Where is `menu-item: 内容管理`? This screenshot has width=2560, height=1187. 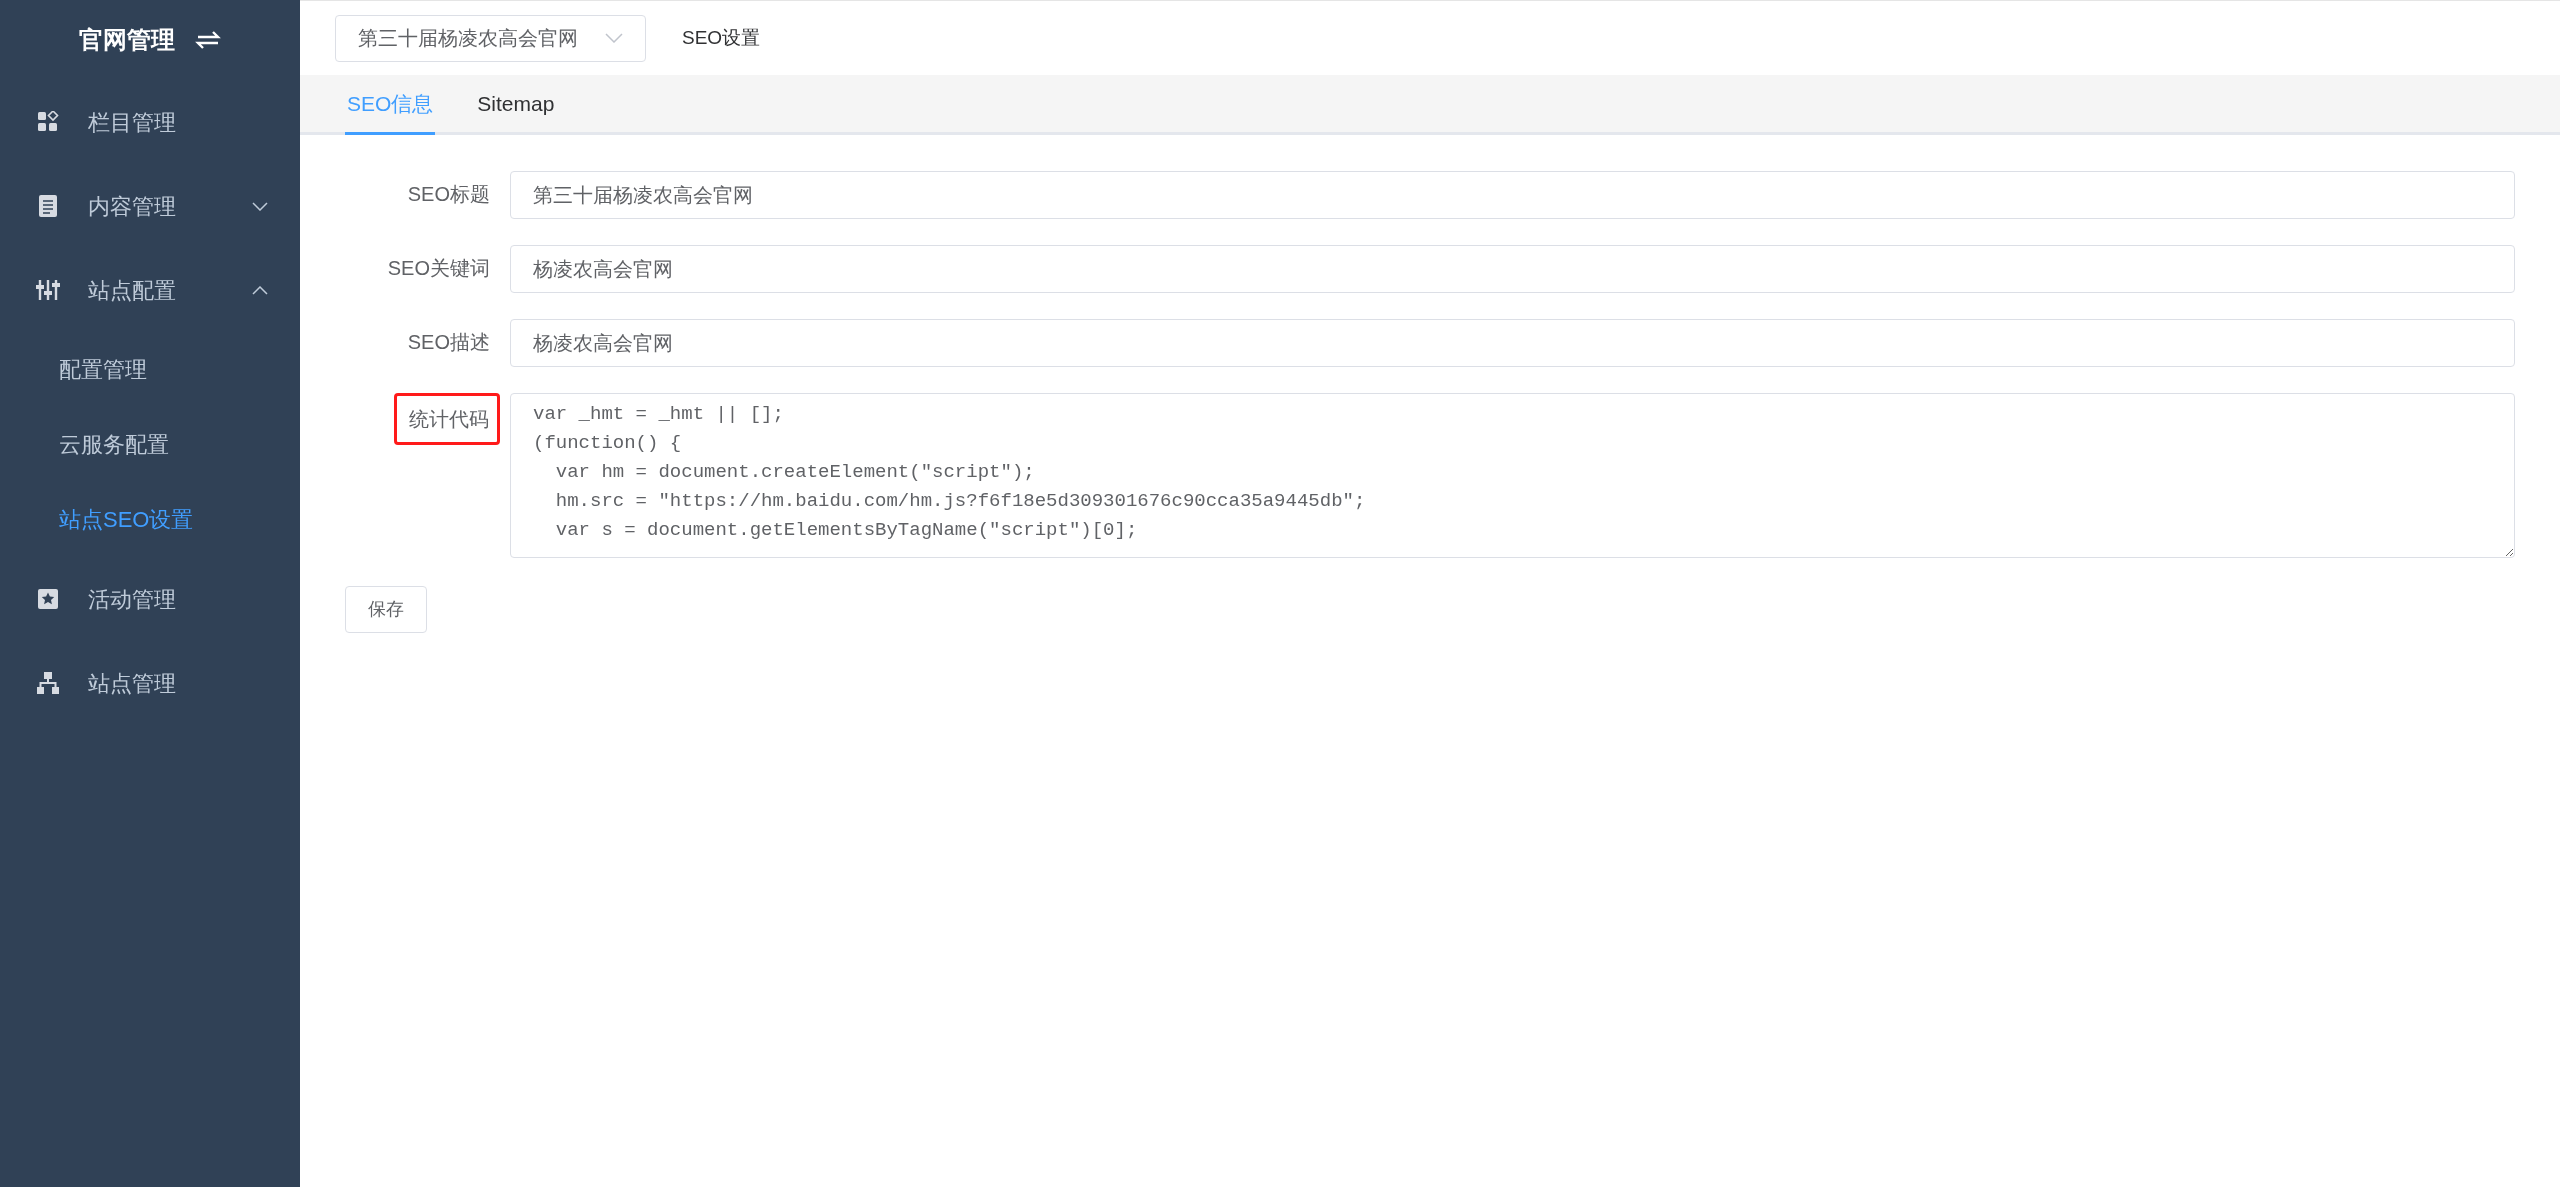 menu-item: 内容管理 is located at coordinates (150, 206).